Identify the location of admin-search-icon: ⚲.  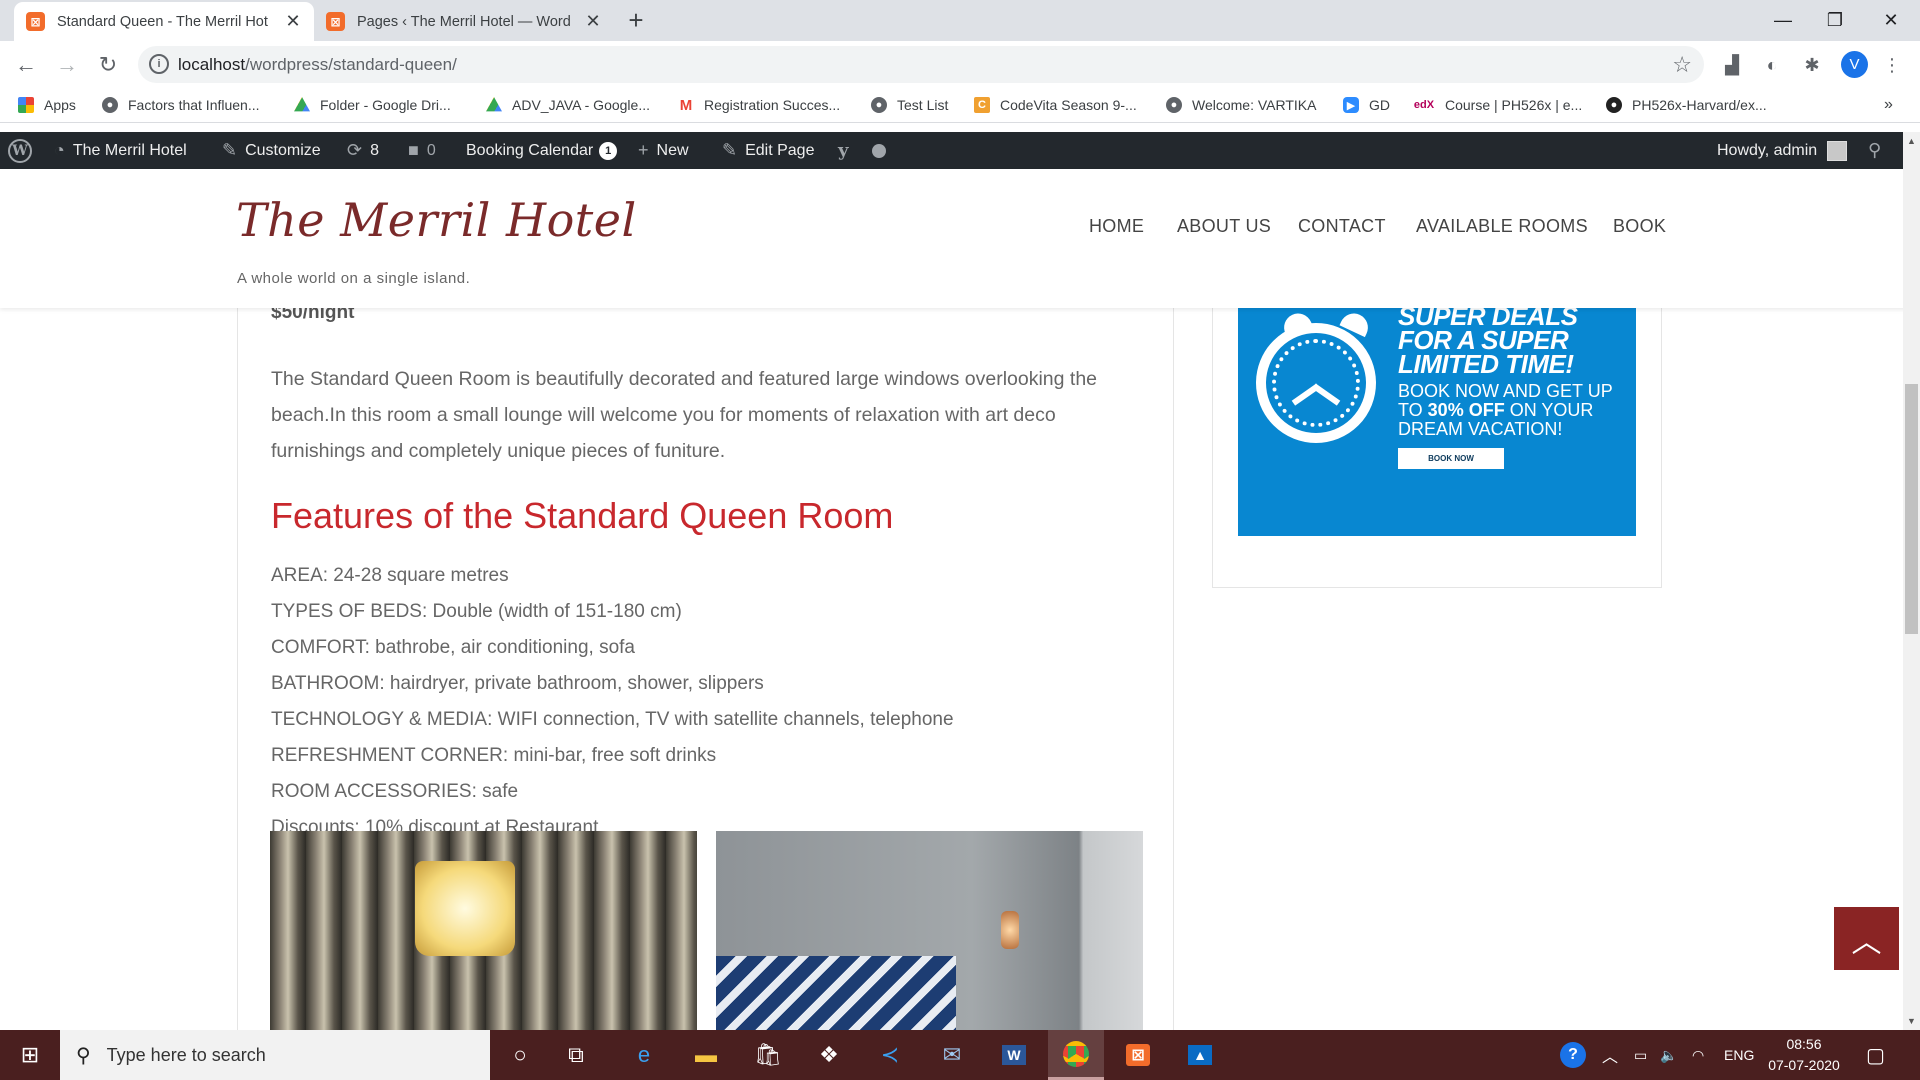
(1878, 150).